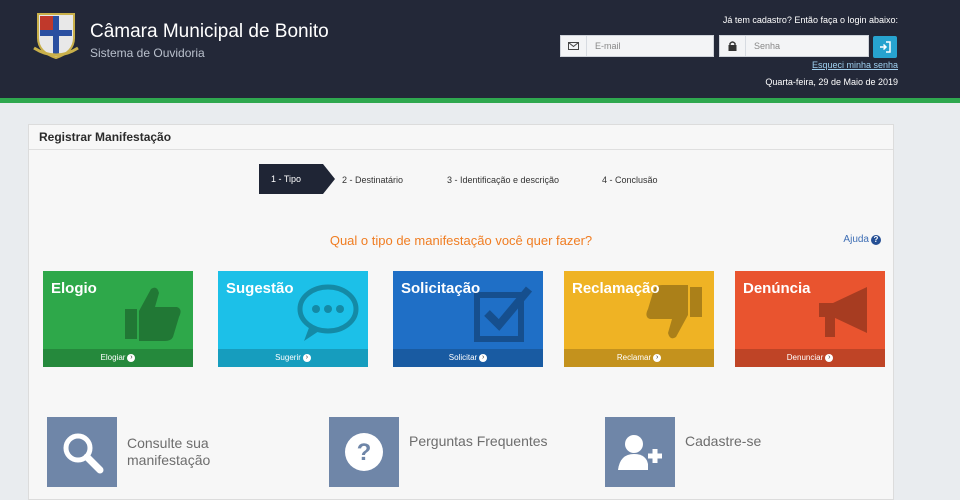 This screenshot has width=960, height=500. Describe the element at coordinates (723, 441) in the screenshot. I see `signup-label: Cadastre-se` at that location.